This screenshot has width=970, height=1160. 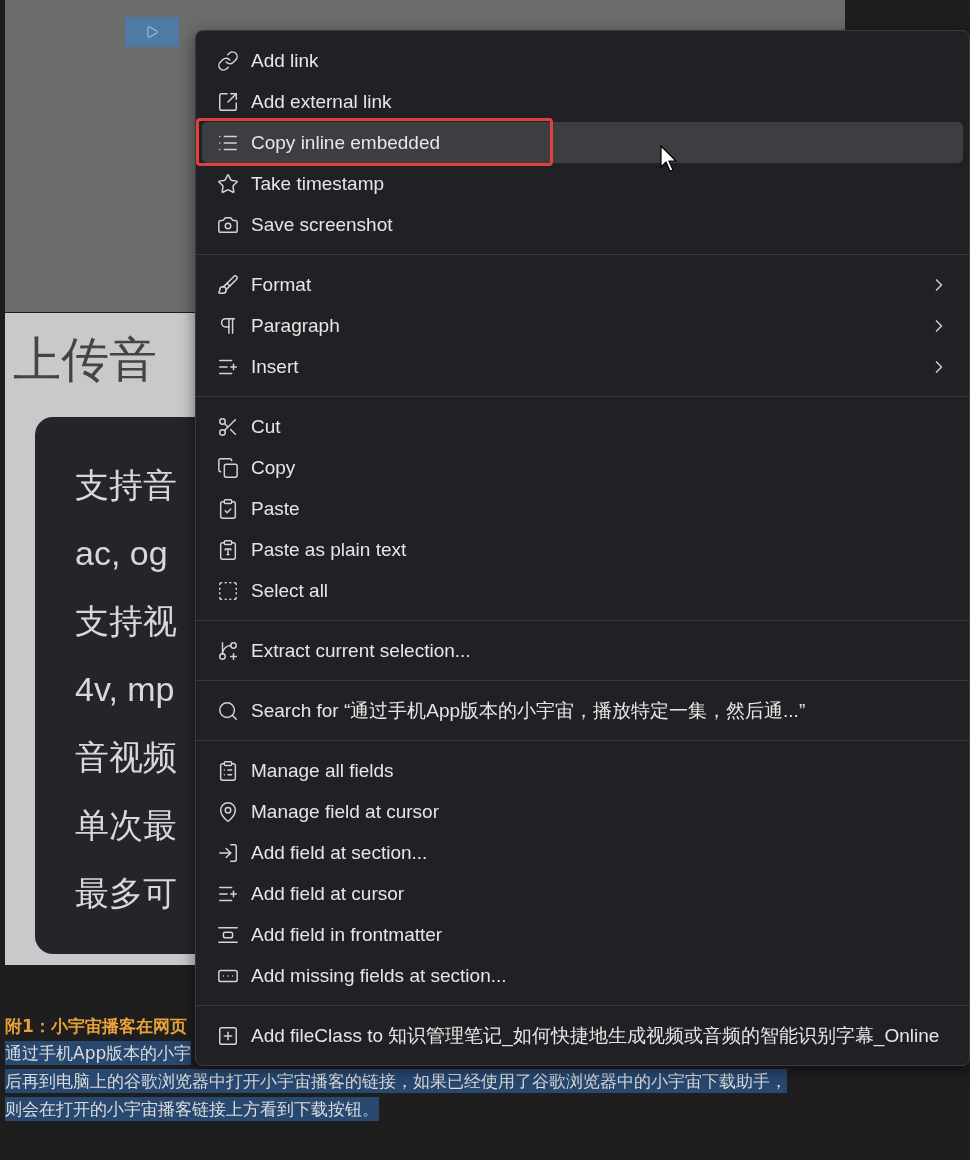 I want to click on card-text: 支持视, so click(x=126, y=621).